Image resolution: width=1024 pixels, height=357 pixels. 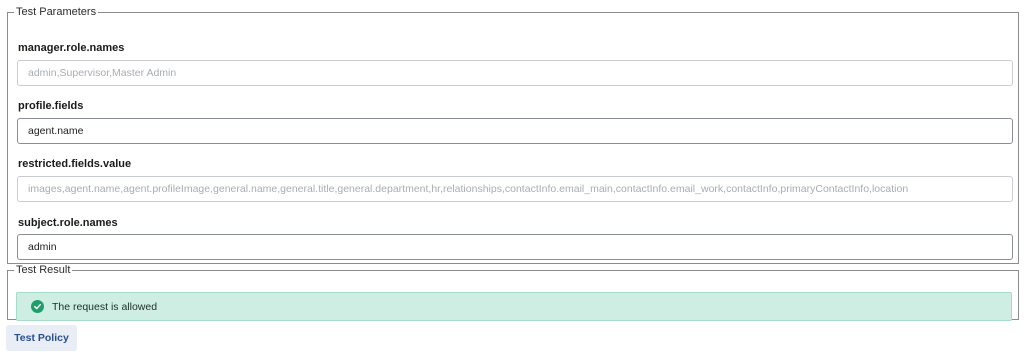 I want to click on subject-role-names-input, so click(x=515, y=247).